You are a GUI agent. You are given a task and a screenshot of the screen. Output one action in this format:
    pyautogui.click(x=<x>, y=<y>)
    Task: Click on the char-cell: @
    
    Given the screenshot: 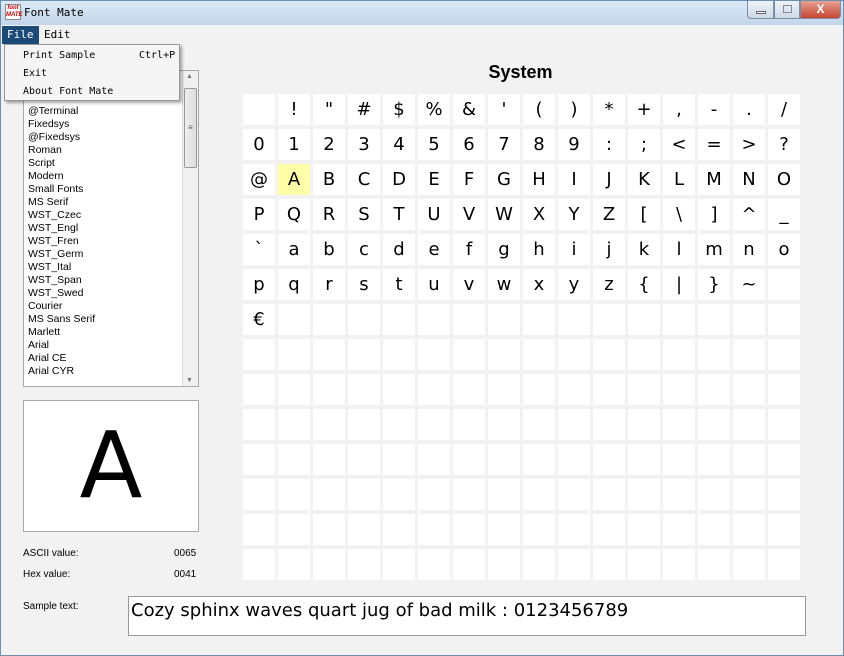 What is the action you would take?
    pyautogui.click(x=259, y=179)
    